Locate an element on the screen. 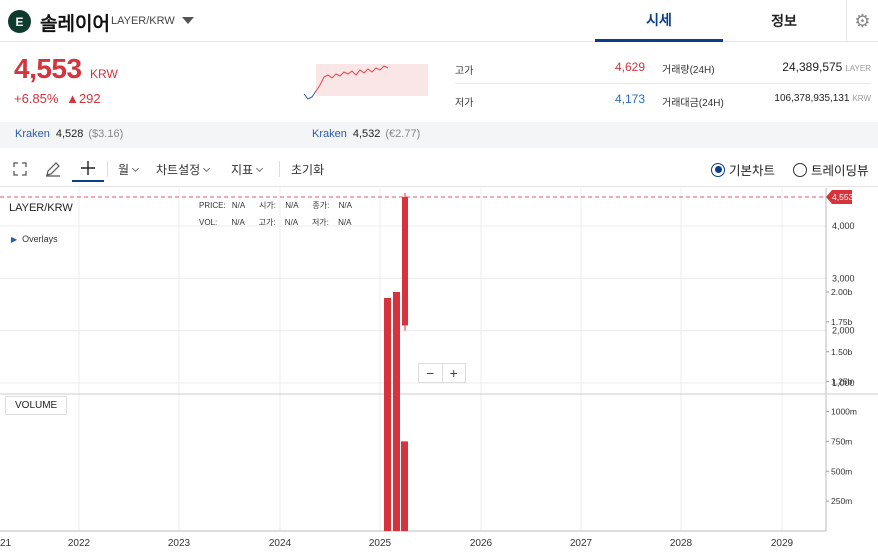 This screenshot has width=878, height=555. volume-tick-label: 500m is located at coordinates (841, 471).